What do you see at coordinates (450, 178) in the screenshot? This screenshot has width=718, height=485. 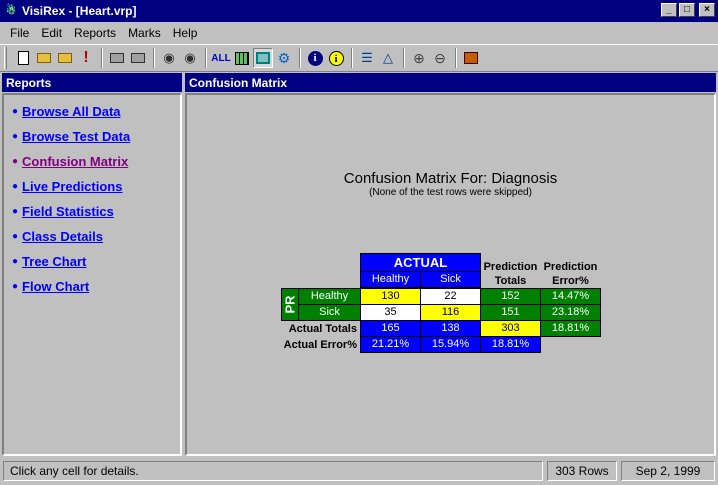 I see `matrix-heading: Confusion Matrix For: Diagnosis` at bounding box center [450, 178].